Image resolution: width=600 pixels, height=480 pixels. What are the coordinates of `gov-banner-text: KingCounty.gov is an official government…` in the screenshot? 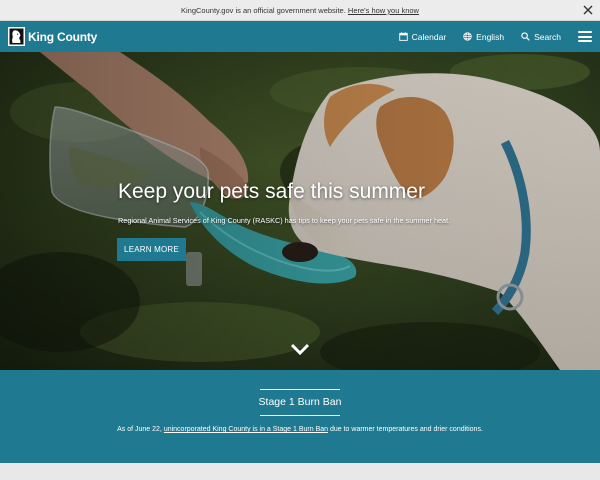 It's located at (263, 10).